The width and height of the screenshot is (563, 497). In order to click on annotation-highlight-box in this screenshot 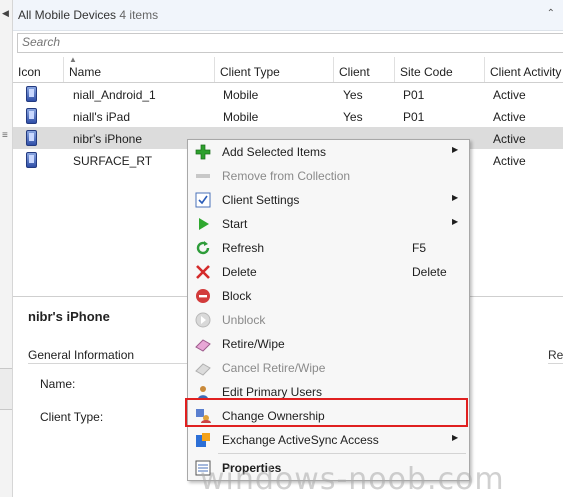, I will do `click(326, 412)`.